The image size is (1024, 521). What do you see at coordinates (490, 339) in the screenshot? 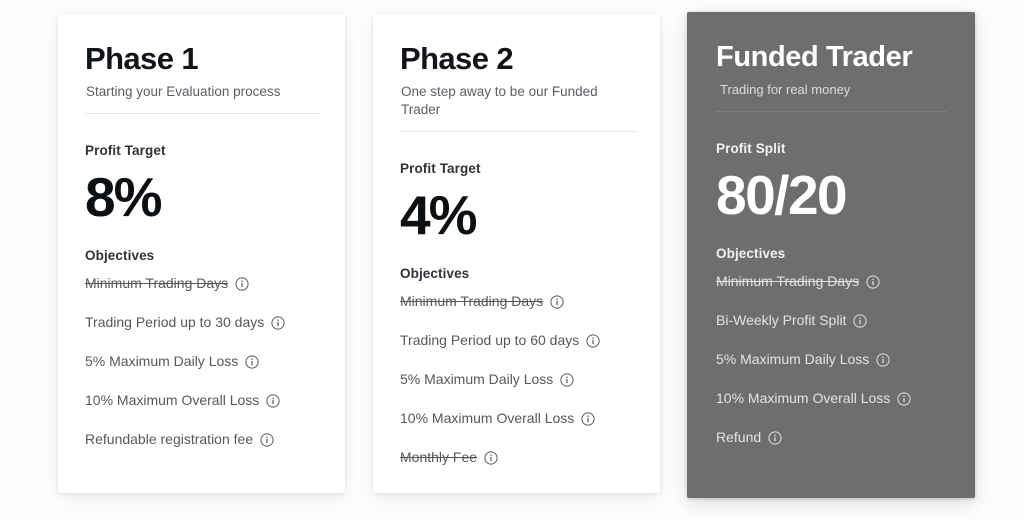
I see `objective-text: Trading Period up to 60 days` at bounding box center [490, 339].